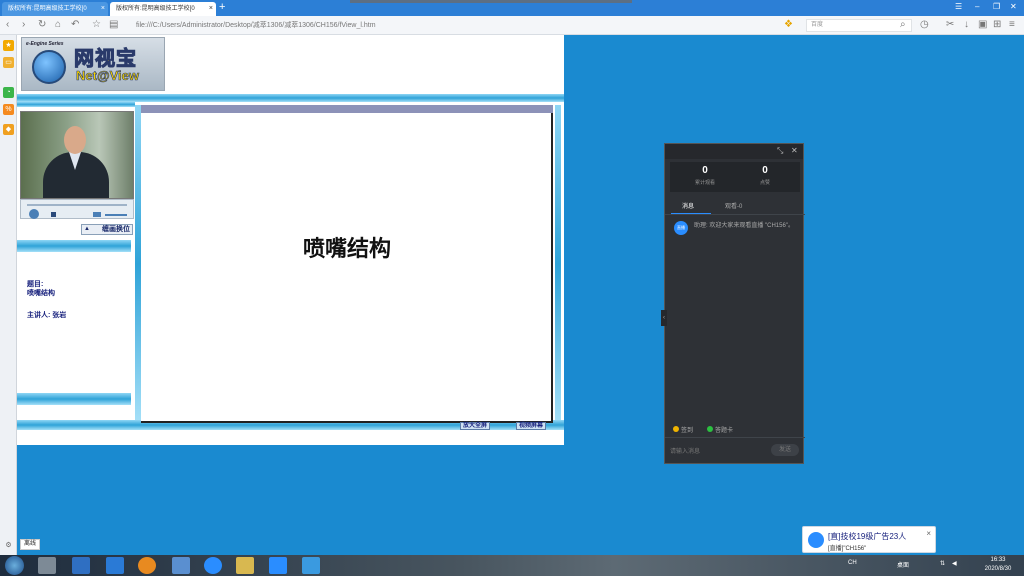 The height and width of the screenshot is (576, 1024). What do you see at coordinates (942, 563) in the screenshot?
I see `network-icon: ⇅` at bounding box center [942, 563].